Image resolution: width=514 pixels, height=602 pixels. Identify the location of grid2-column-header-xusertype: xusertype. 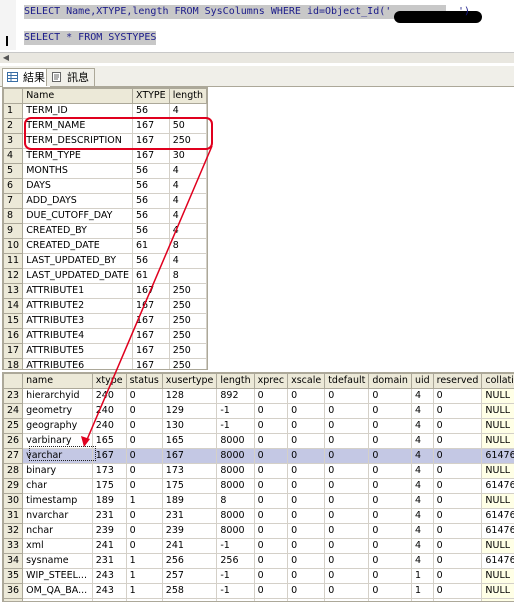
(189, 381).